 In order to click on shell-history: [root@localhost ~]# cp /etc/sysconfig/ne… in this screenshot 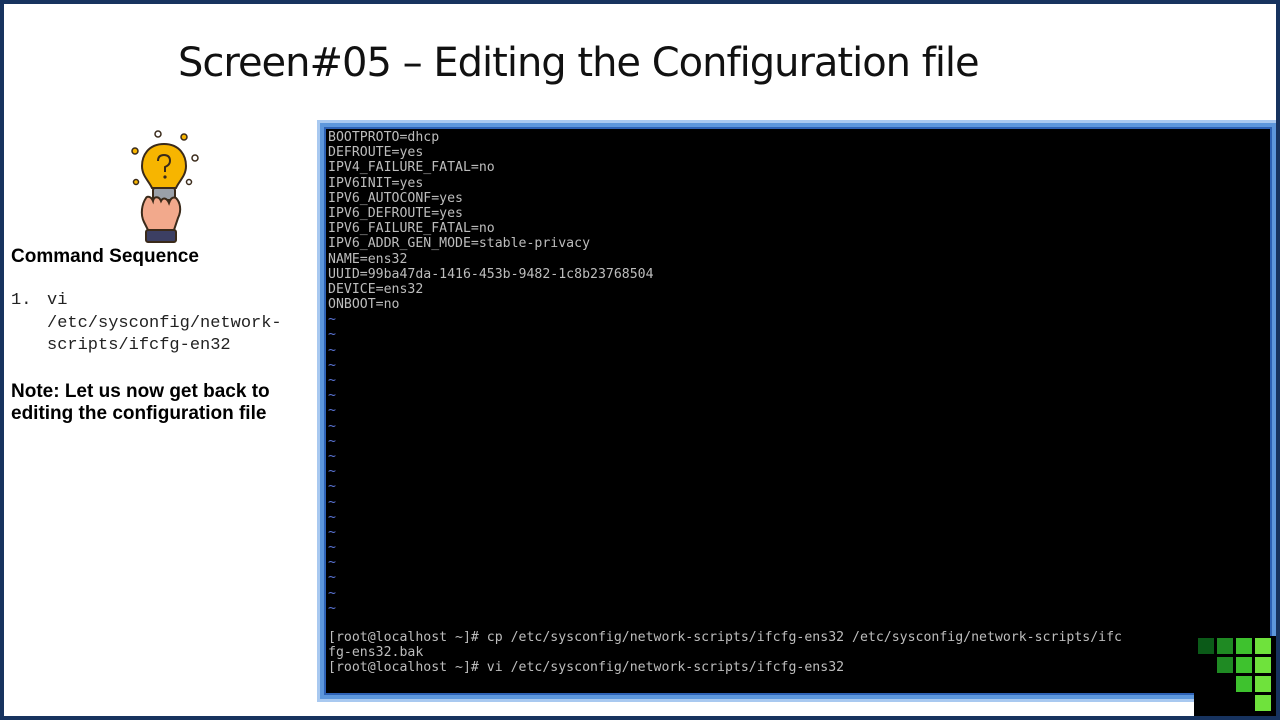, I will do `click(800, 653)`.